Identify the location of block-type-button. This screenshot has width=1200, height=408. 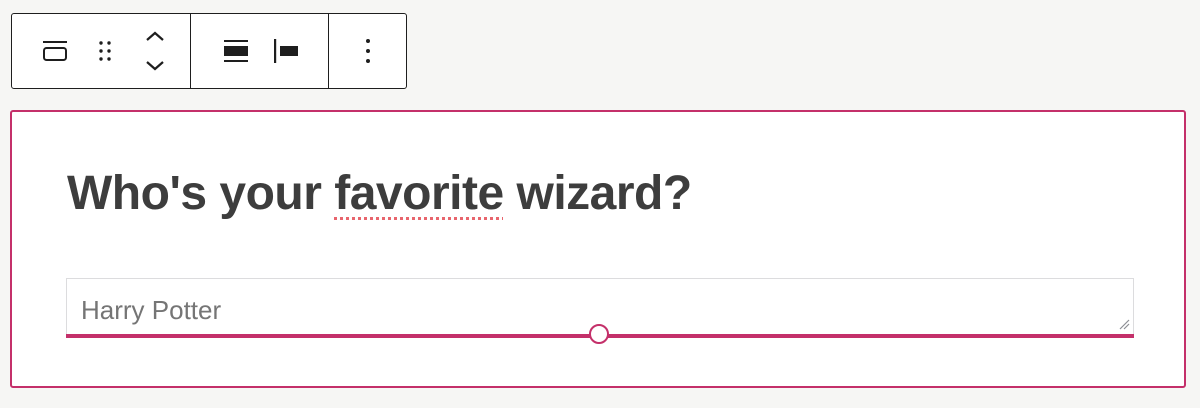
(55, 51).